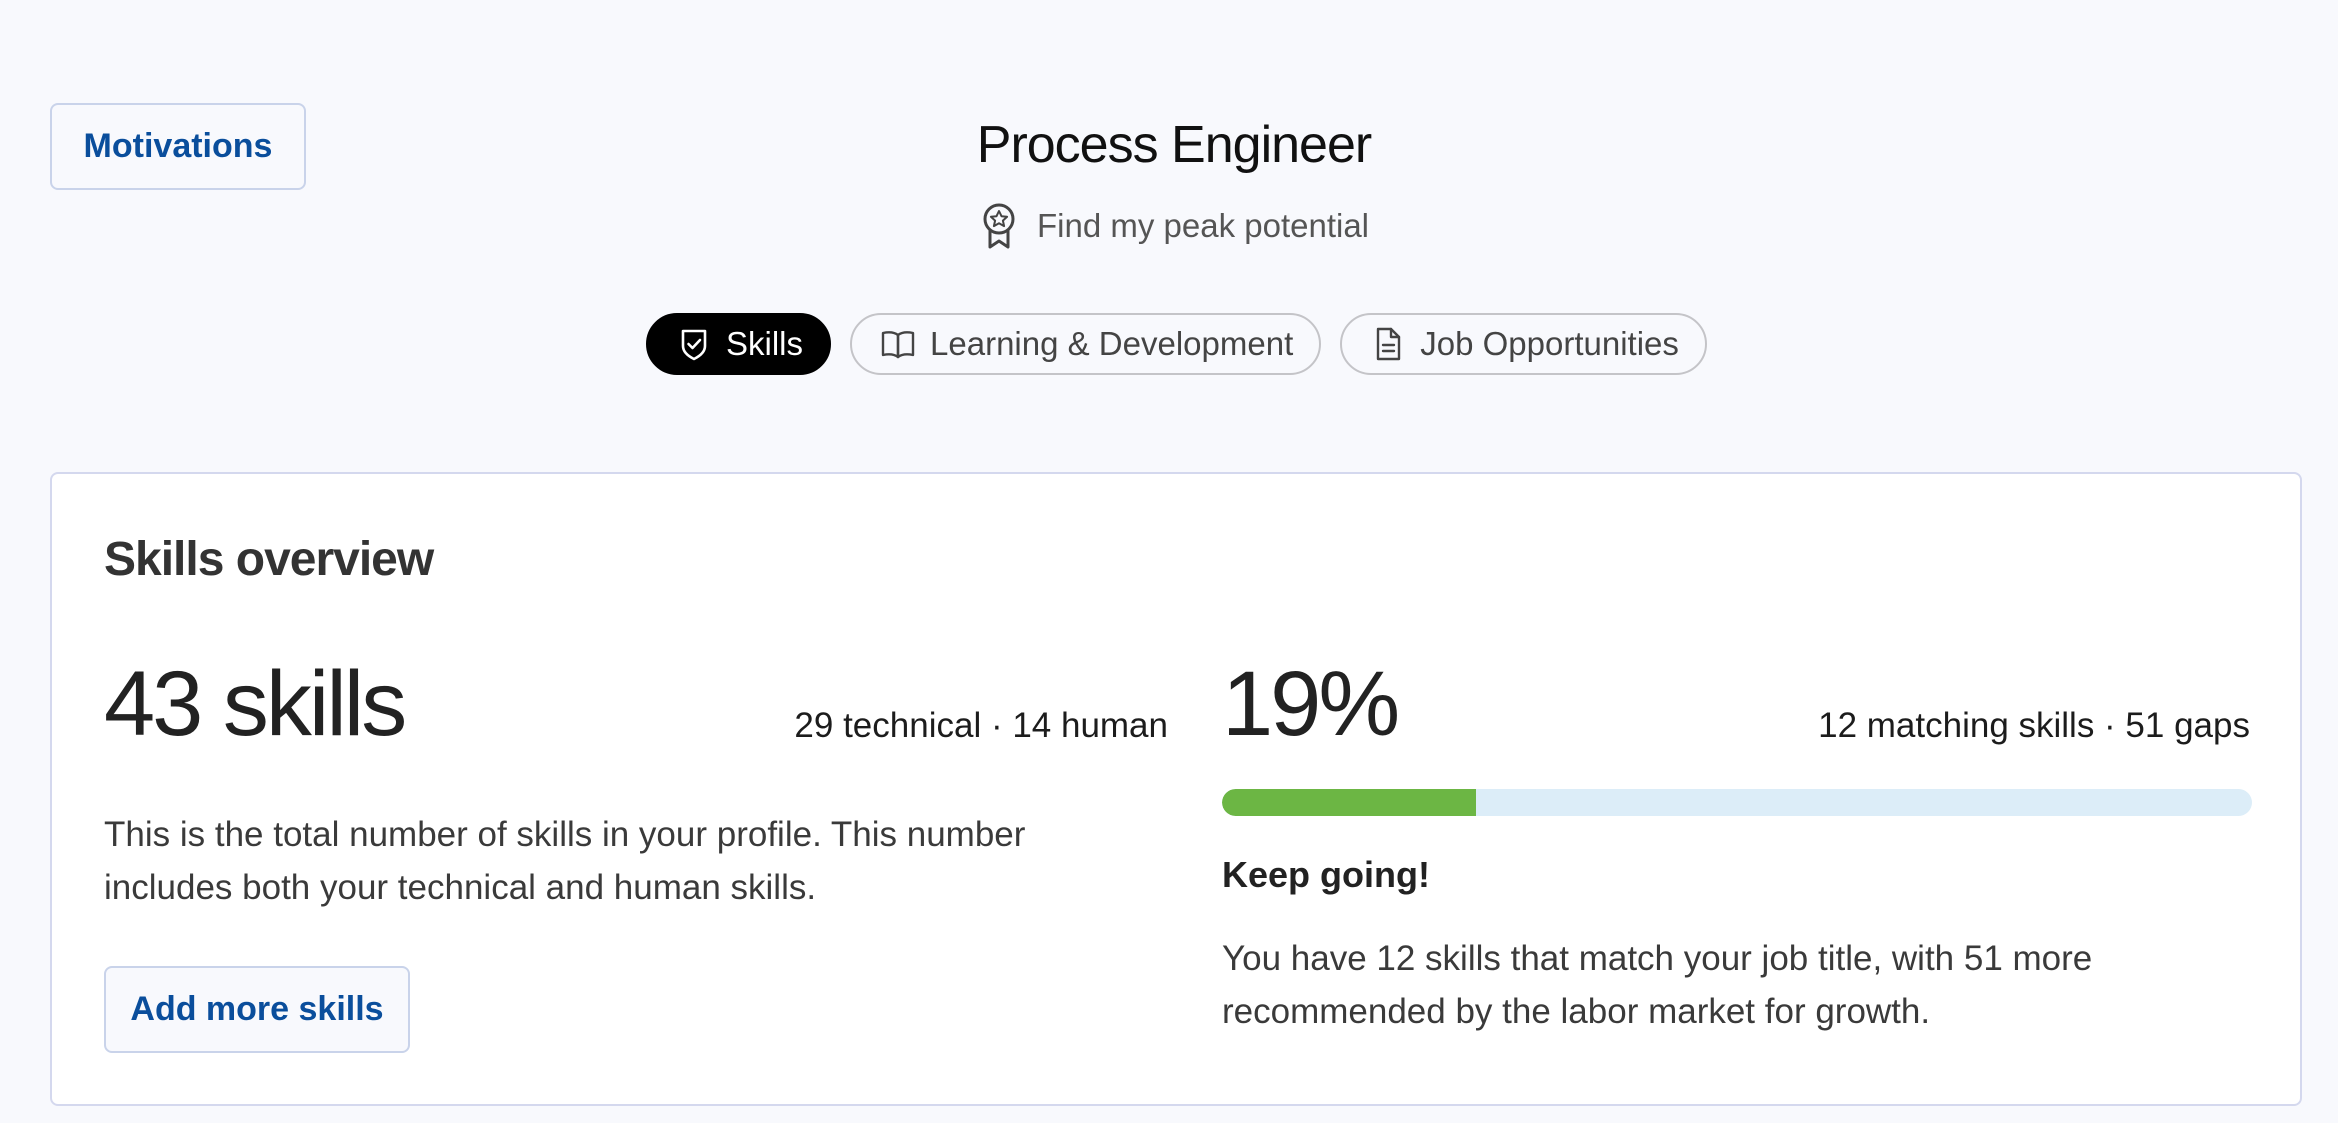 This screenshot has width=2338, height=1123. What do you see at coordinates (1326, 874) in the screenshot?
I see `encouragement-heading: Keep going!` at bounding box center [1326, 874].